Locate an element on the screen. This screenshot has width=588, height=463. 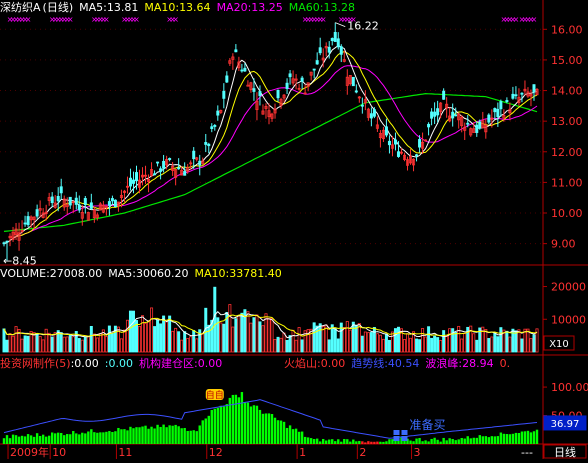
volume-ma10-legend: MA10:33781.40 is located at coordinates (238, 273).